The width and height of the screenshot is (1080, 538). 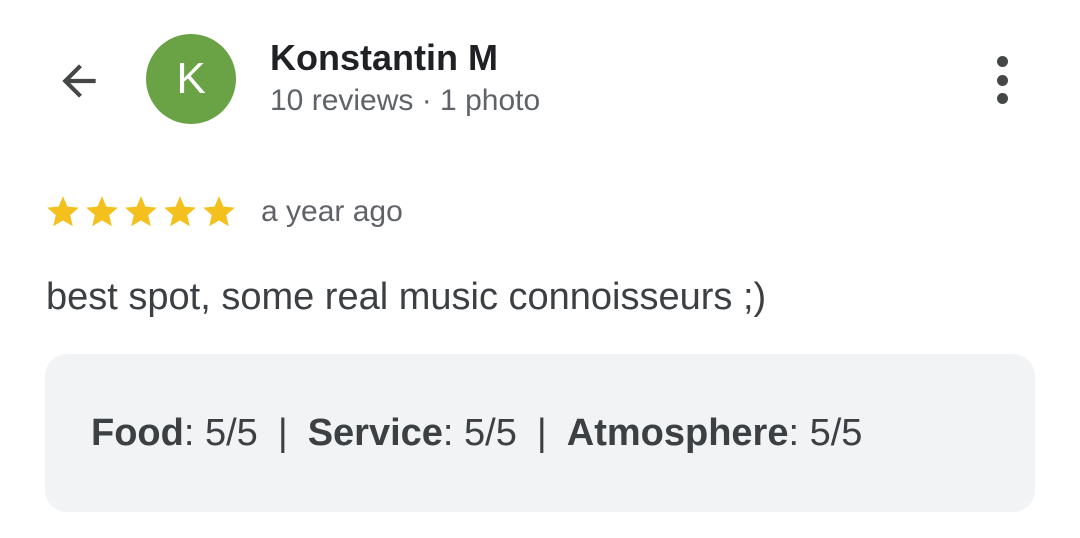 What do you see at coordinates (384, 58) in the screenshot?
I see `user-name: Konstantin M` at bounding box center [384, 58].